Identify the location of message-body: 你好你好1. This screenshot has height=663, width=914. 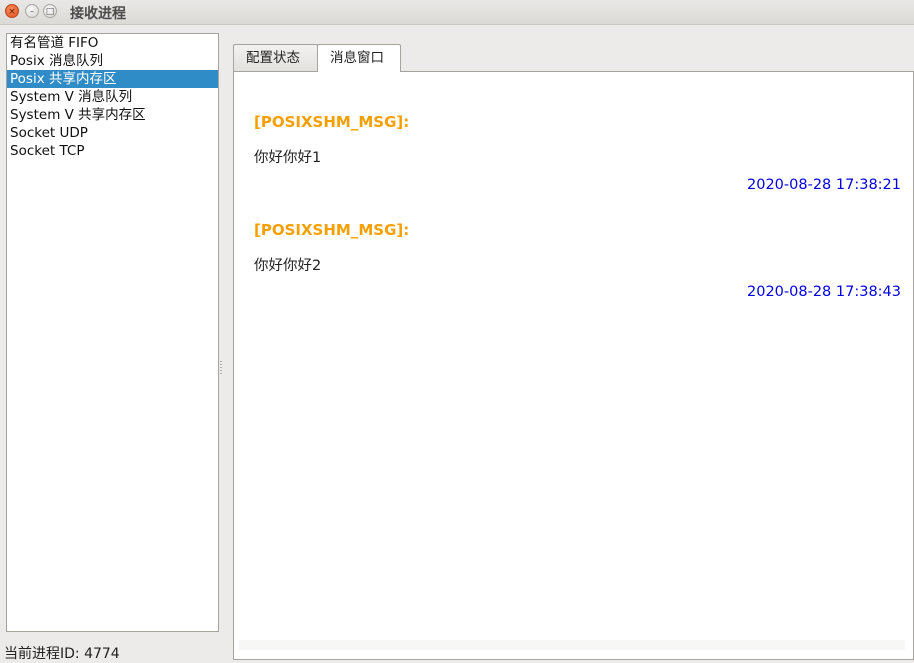
(288, 158).